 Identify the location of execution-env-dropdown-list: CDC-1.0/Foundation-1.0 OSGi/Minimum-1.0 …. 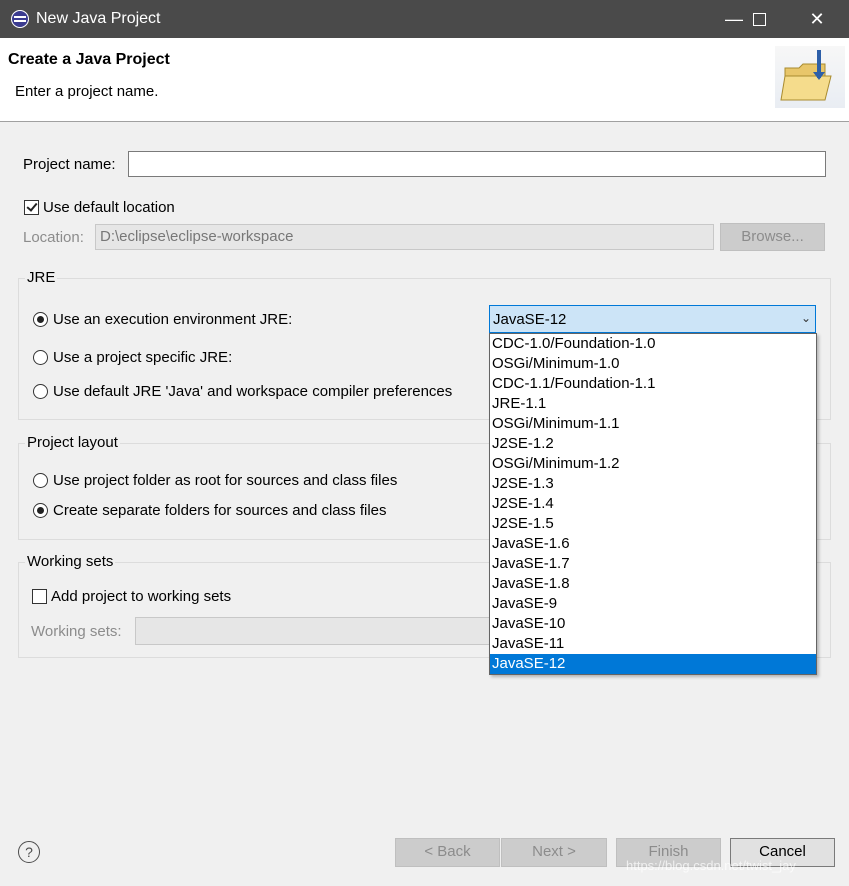
(653, 504).